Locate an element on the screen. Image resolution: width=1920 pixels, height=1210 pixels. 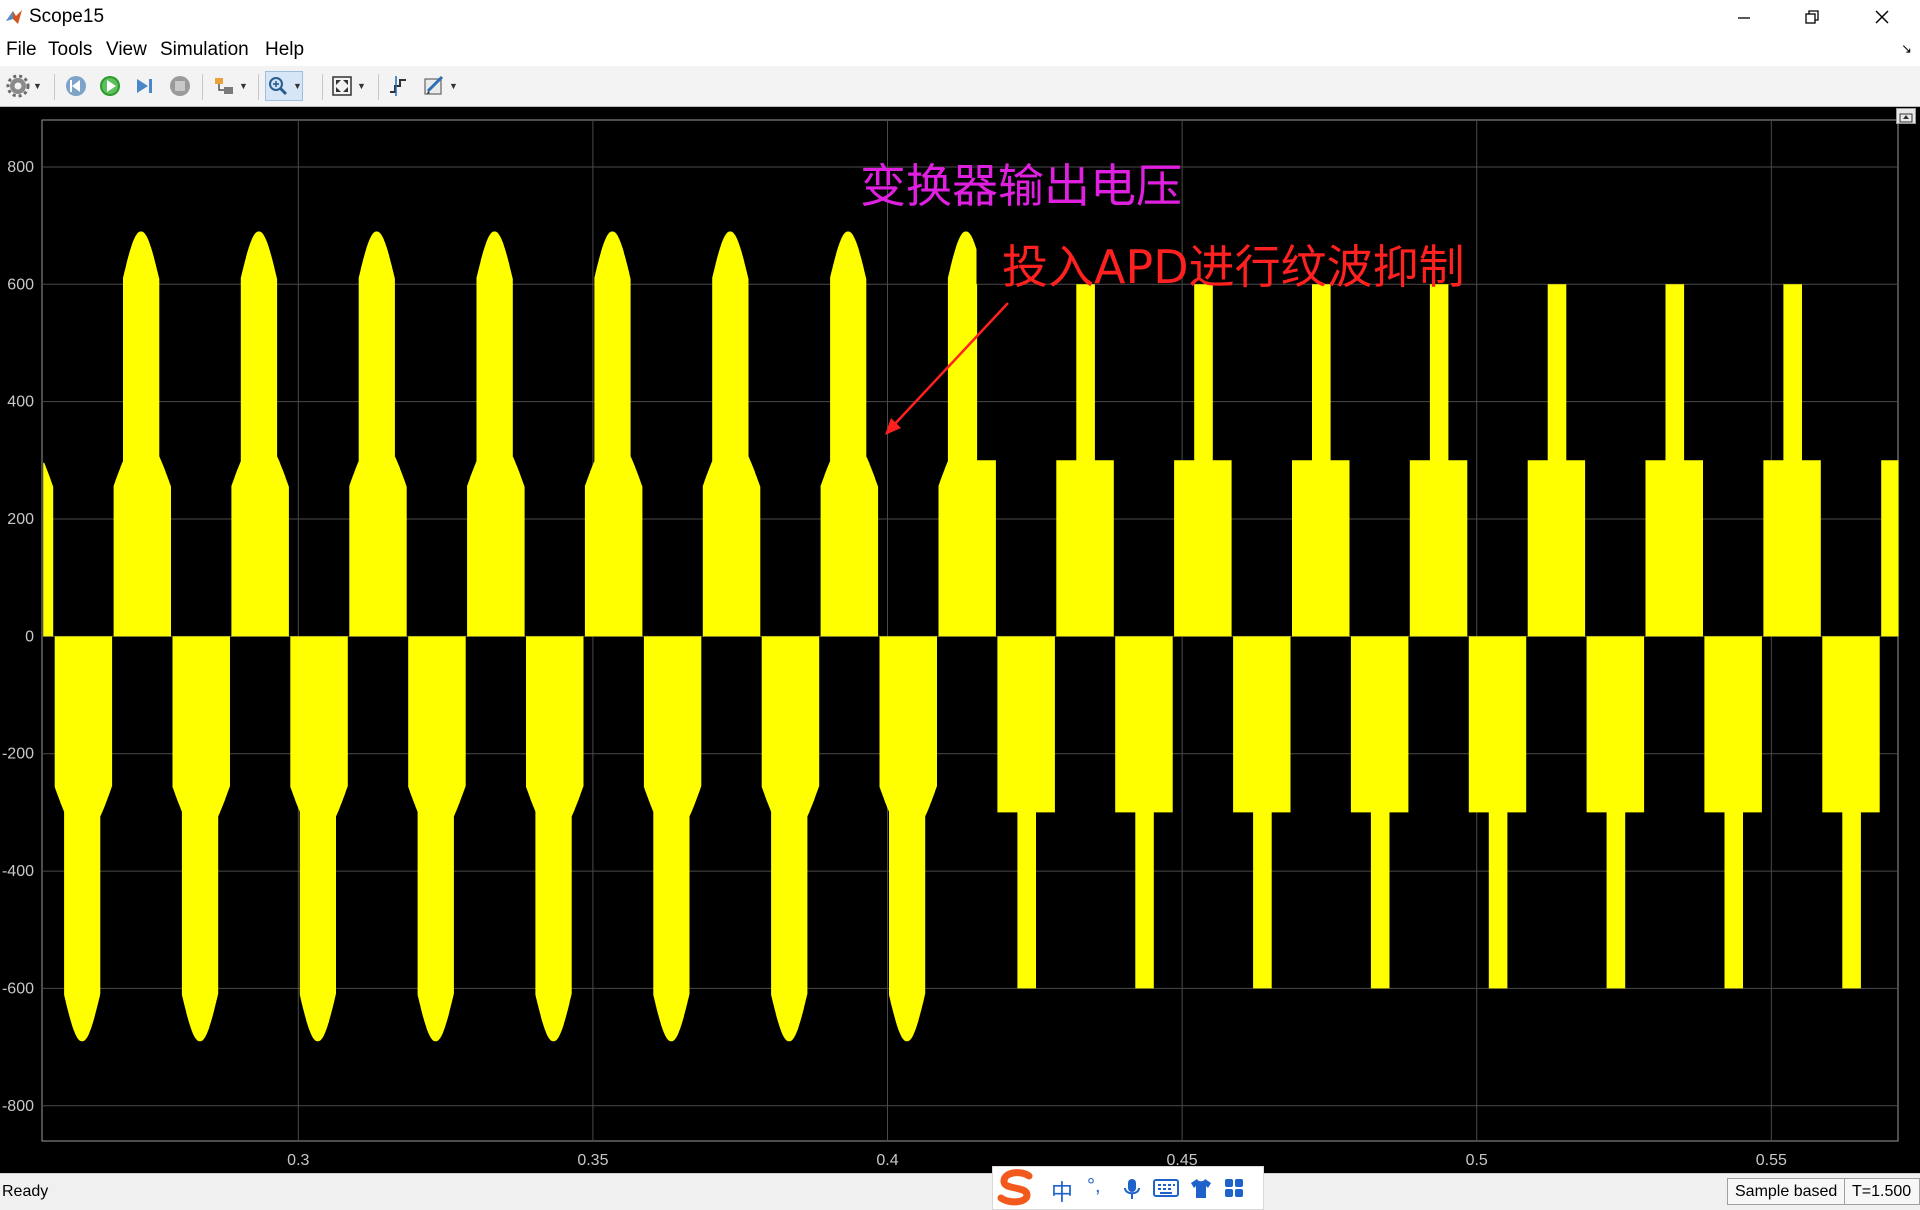
x-tick-label: 0.35 is located at coordinates (592, 1160).